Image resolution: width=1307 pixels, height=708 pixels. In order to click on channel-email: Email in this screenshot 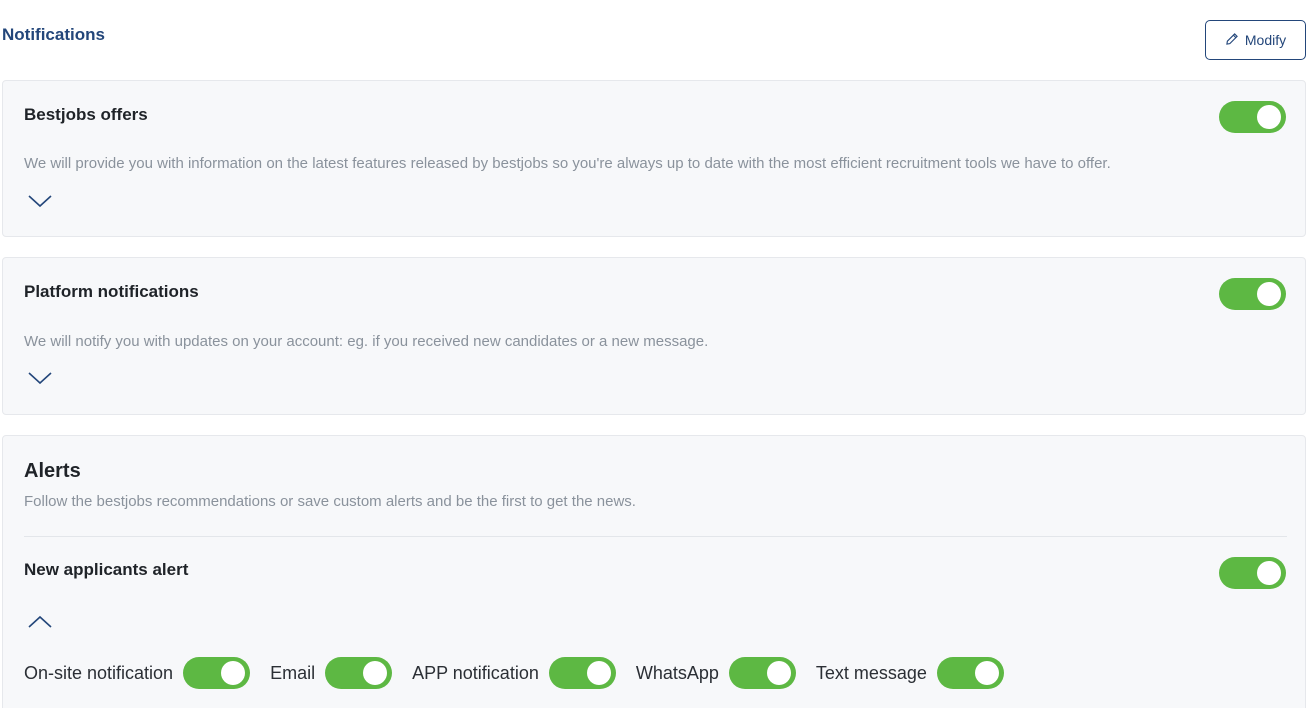, I will do `click(331, 673)`.